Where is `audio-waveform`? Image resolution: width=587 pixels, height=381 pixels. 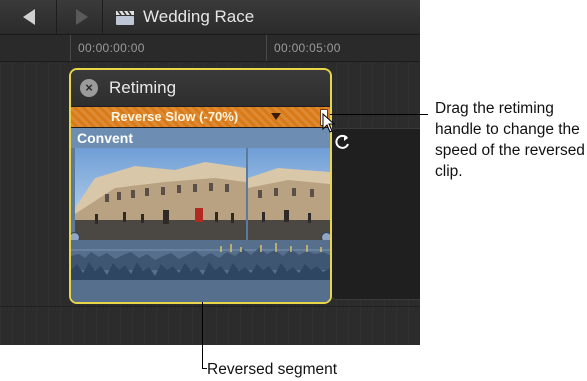
audio-waveform is located at coordinates (200, 271).